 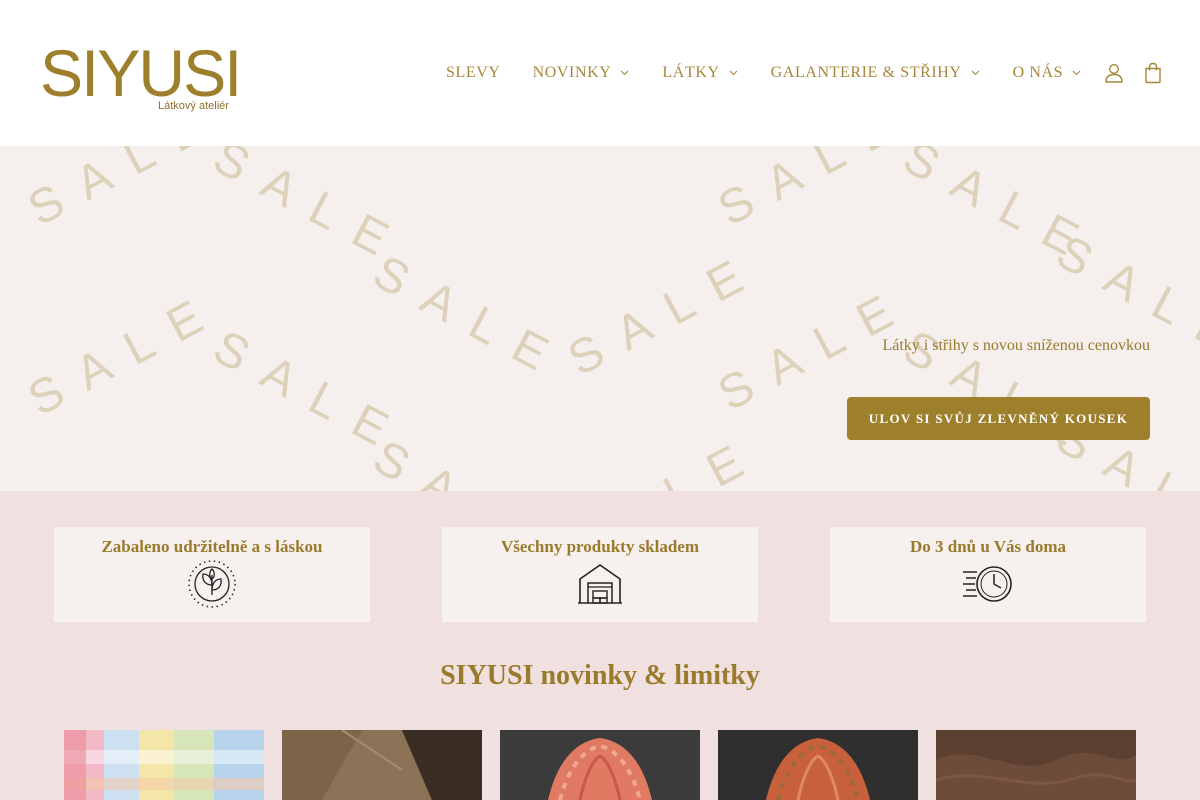 What do you see at coordinates (988, 584) in the screenshot?
I see `fast-clock-icon` at bounding box center [988, 584].